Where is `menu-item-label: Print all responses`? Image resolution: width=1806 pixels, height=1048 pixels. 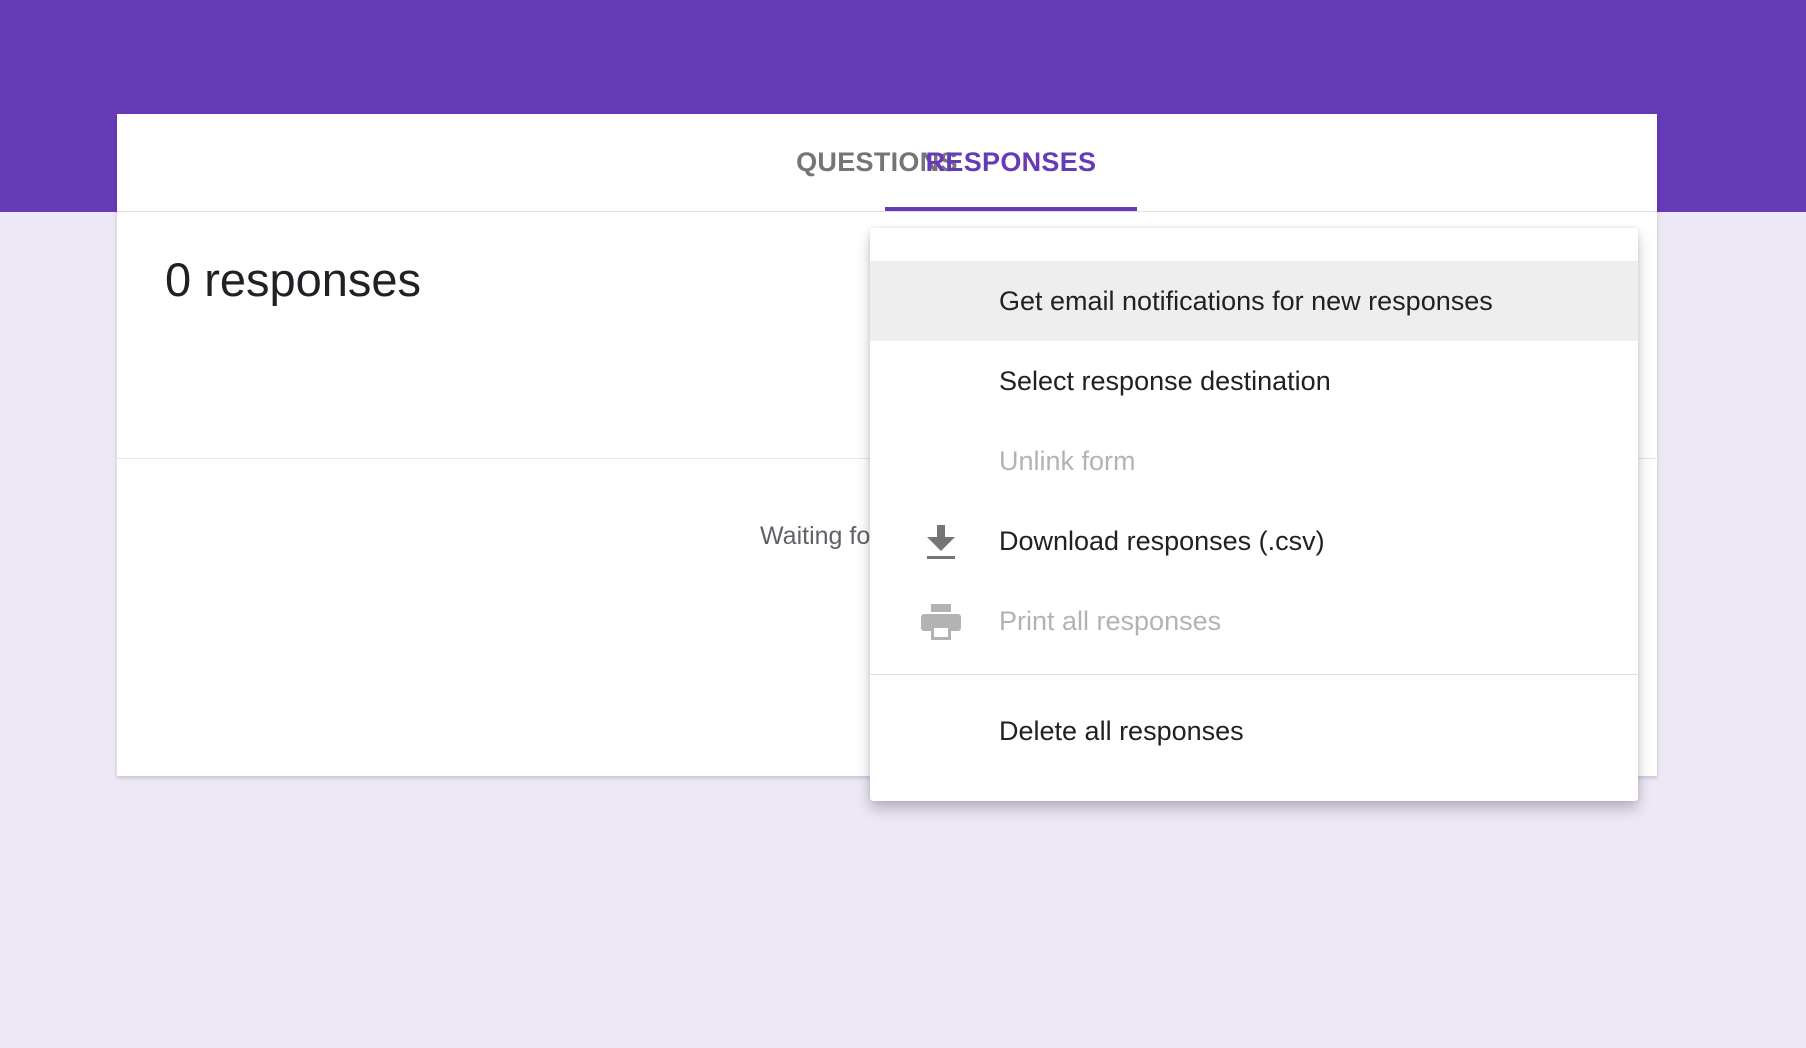
menu-item-label: Print all responses is located at coordinates (1110, 620).